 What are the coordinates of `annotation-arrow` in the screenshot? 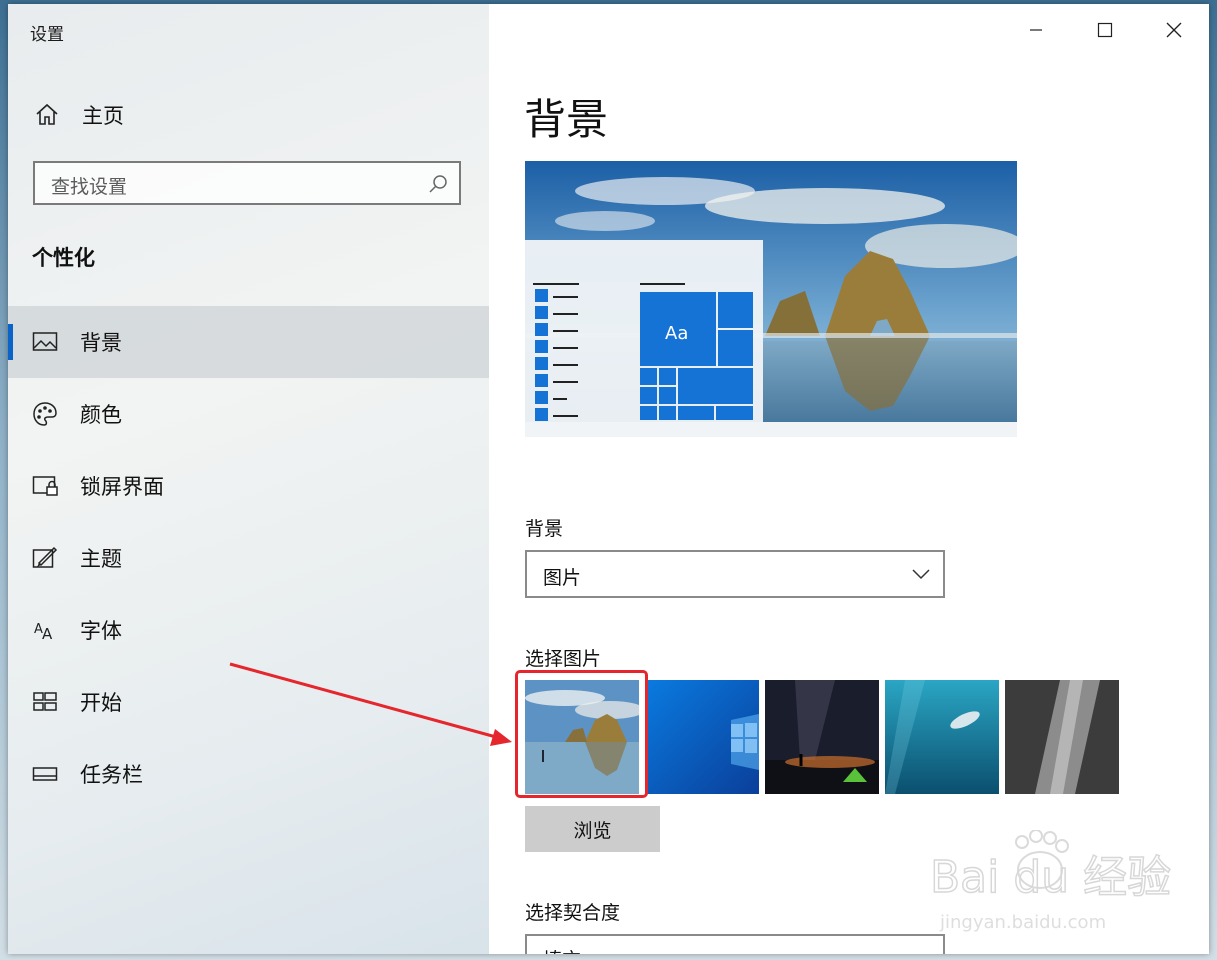 It's located at (370, 704).